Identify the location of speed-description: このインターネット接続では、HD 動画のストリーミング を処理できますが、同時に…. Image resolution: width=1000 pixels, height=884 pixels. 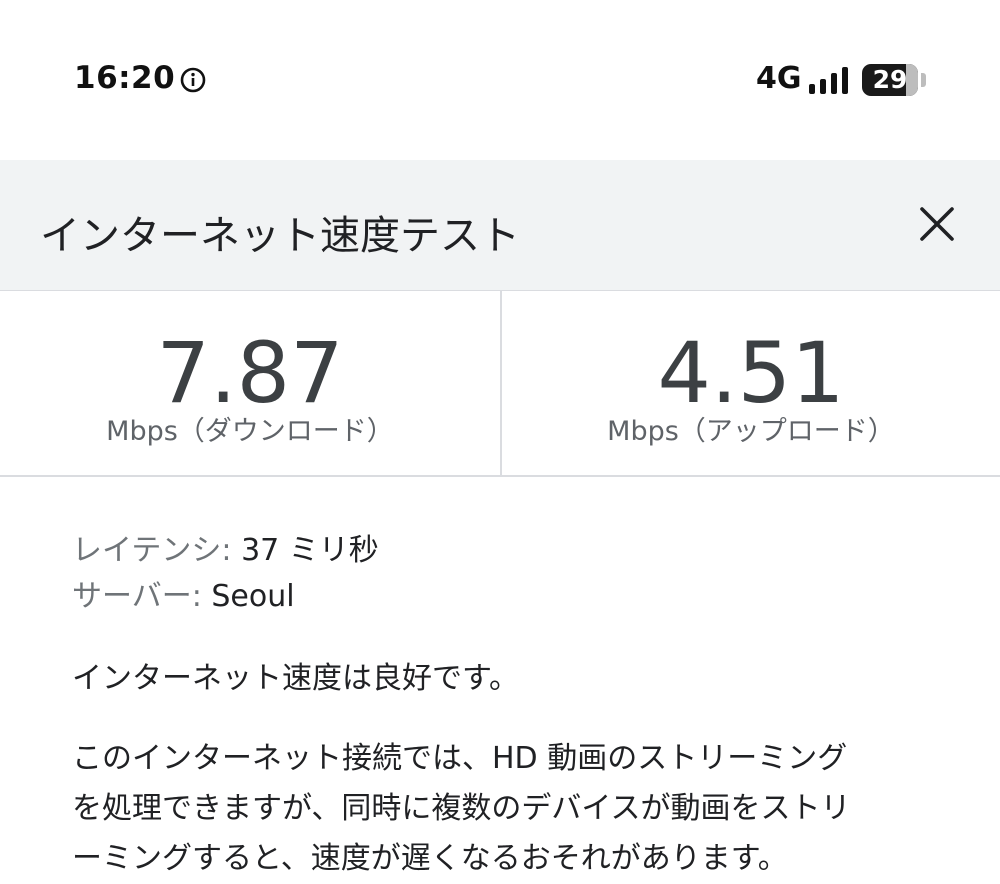
(512, 809).